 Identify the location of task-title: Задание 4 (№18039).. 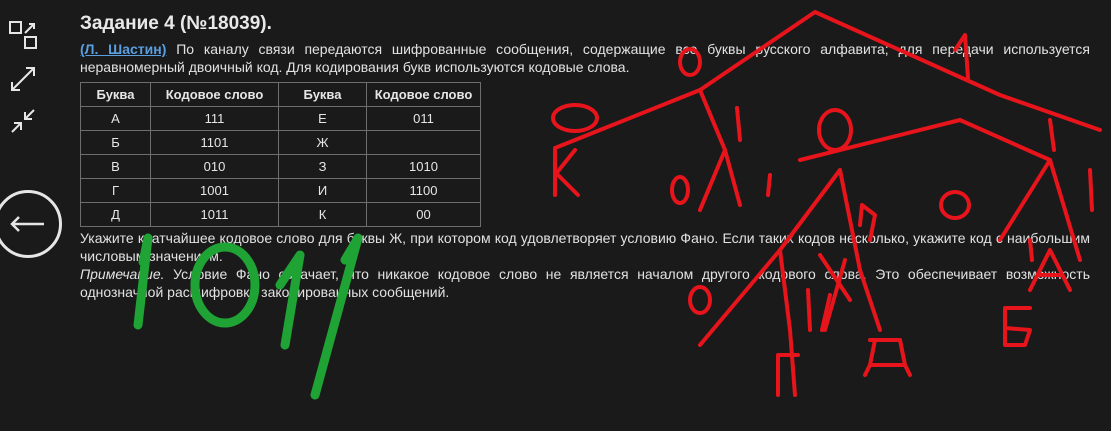
(176, 23).